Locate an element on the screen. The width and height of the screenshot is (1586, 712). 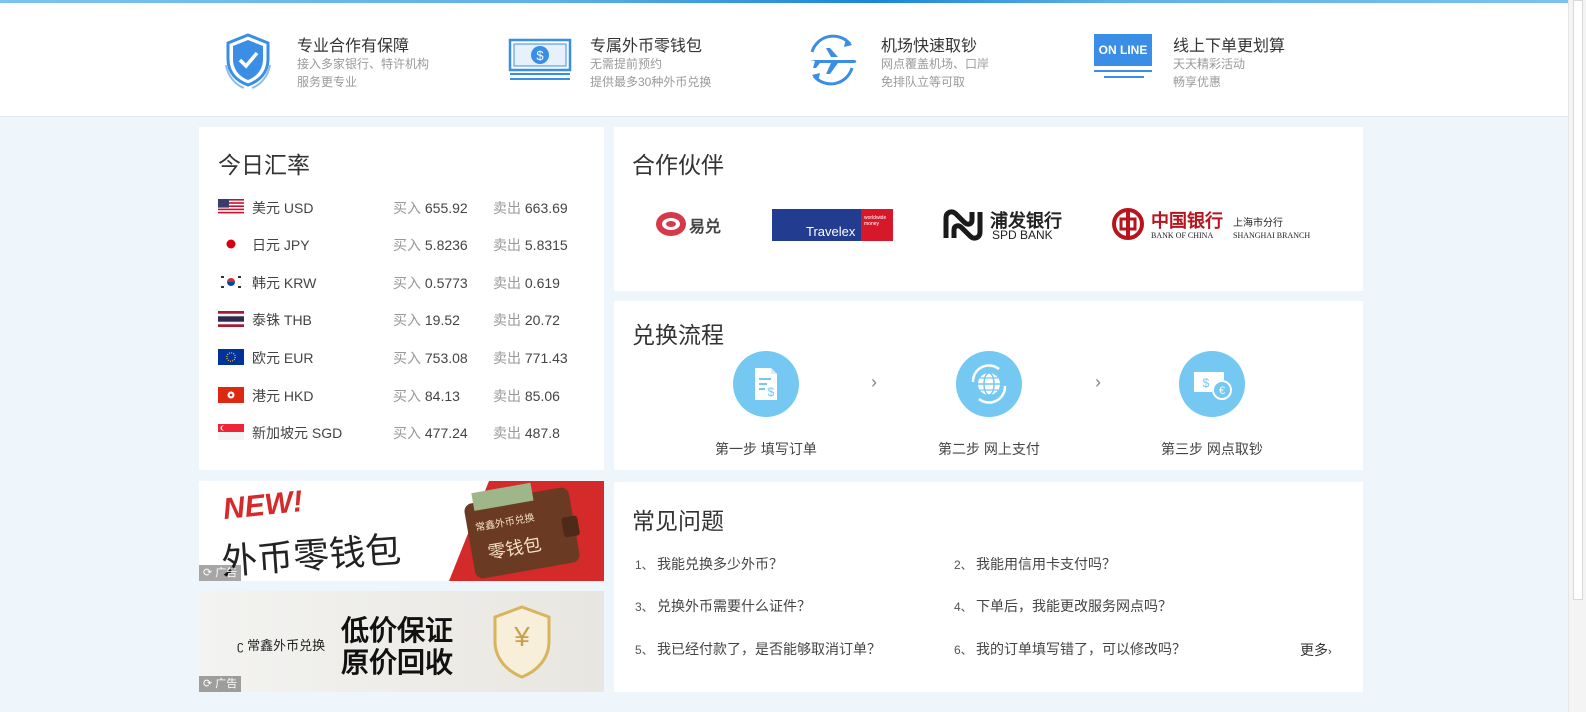
sell-value: 85.06 is located at coordinates (542, 396).